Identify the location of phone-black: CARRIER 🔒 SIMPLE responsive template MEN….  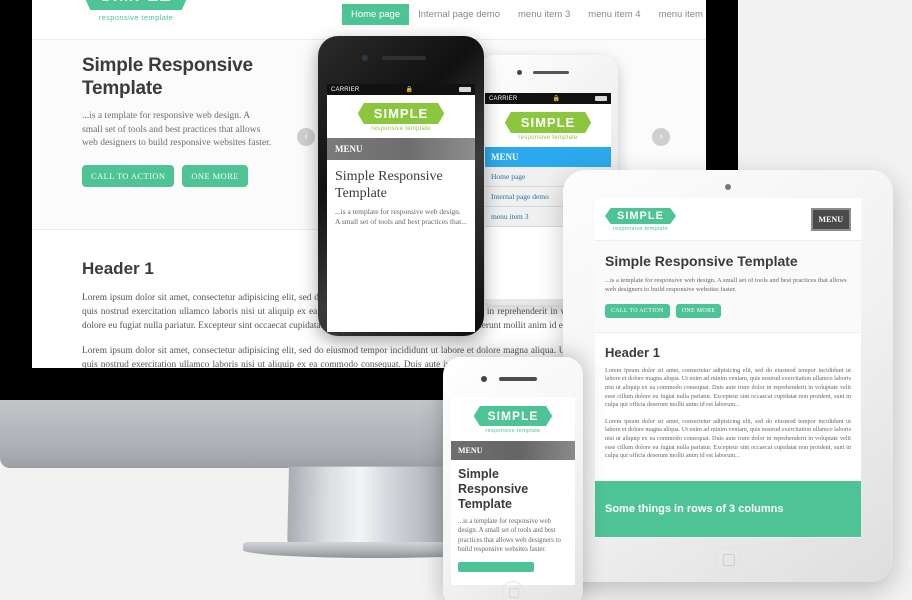
(401, 186).